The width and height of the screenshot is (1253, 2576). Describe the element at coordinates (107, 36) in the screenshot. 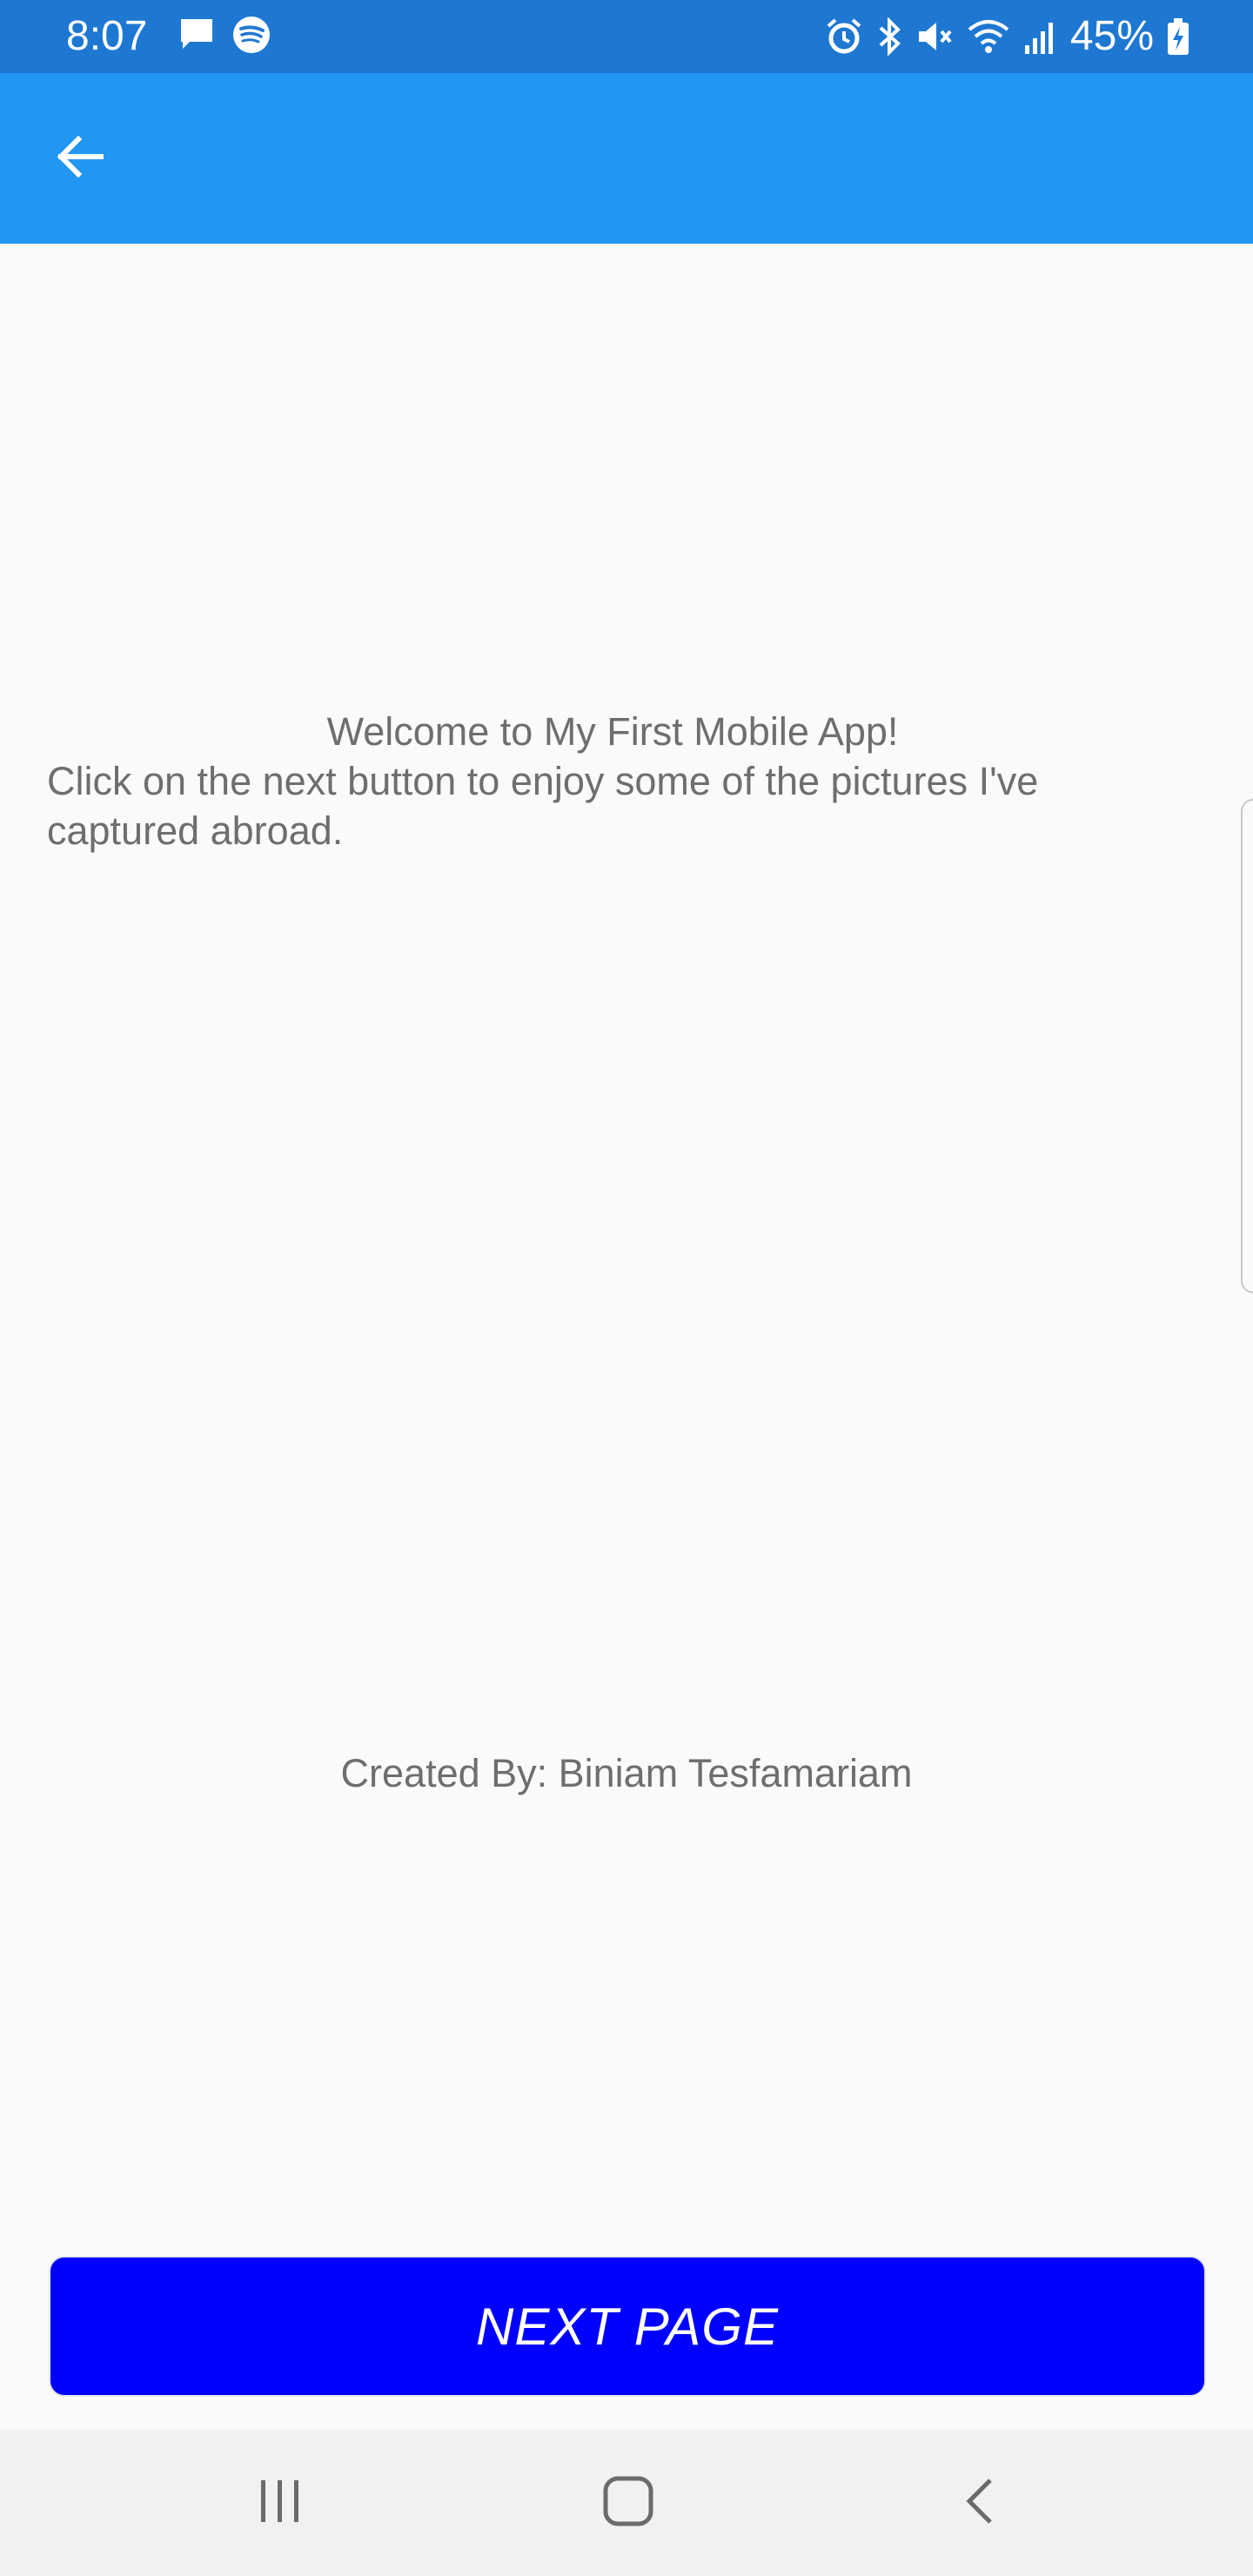

I see `status-time: 8:07` at that location.